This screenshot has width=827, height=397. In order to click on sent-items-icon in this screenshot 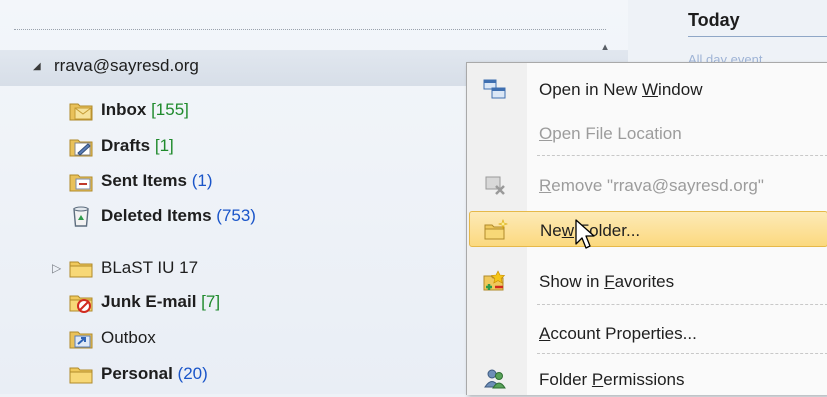, I will do `click(81, 183)`.